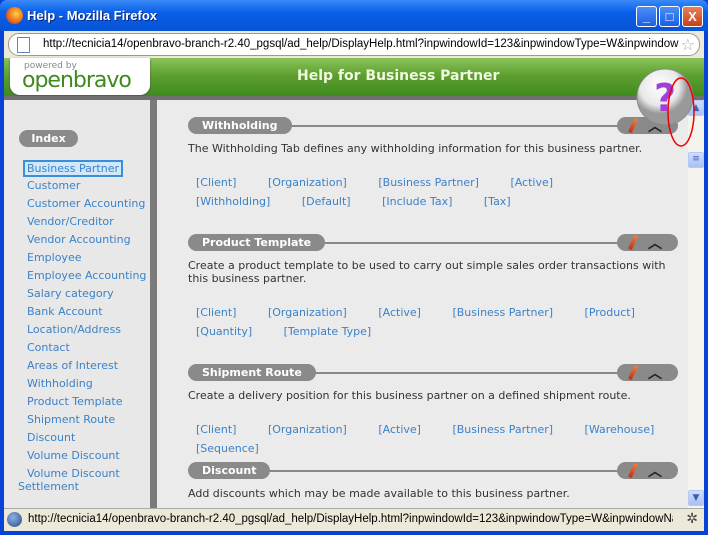 The image size is (708, 535). I want to click on item-label: Volume Discount, so click(73, 473).